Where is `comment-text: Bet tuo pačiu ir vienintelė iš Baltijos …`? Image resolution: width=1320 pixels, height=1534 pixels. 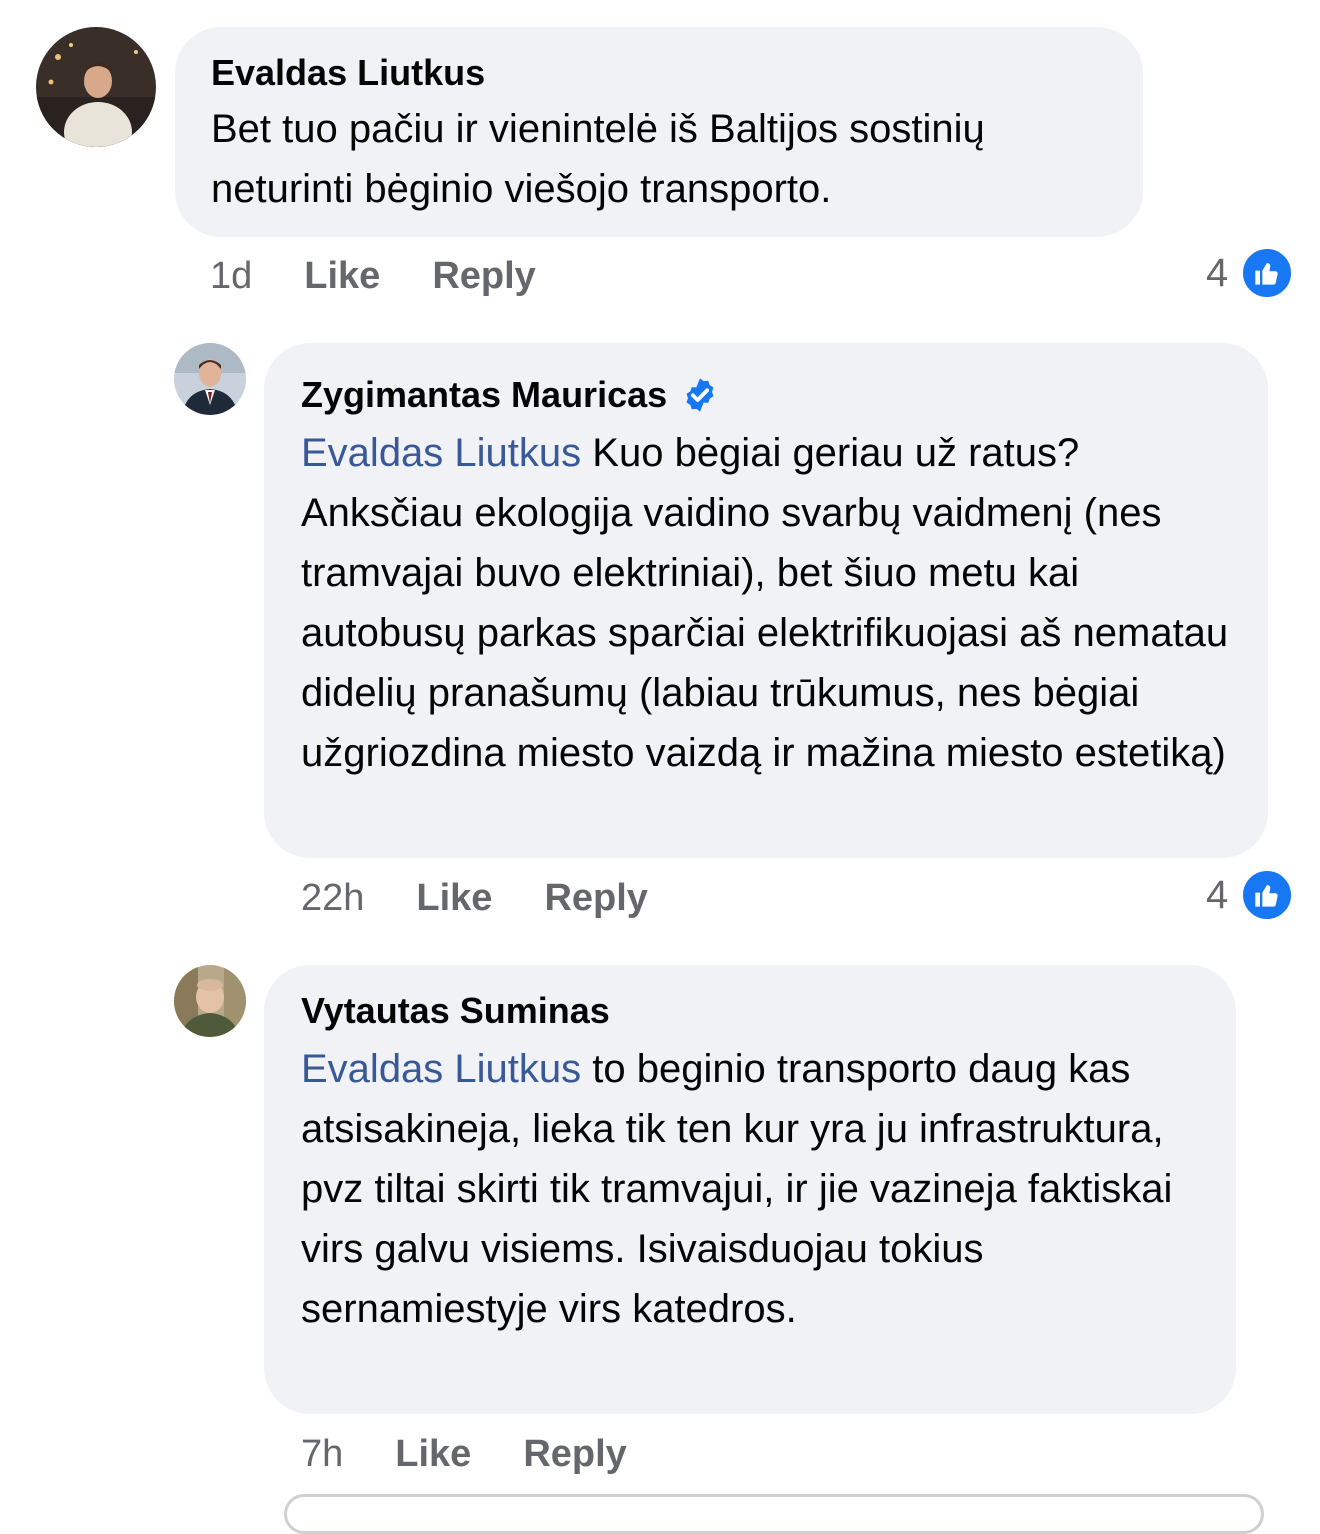
comment-text: Bet tuo pačiu ir vienintelė iš Baltijos … is located at coordinates (598, 159).